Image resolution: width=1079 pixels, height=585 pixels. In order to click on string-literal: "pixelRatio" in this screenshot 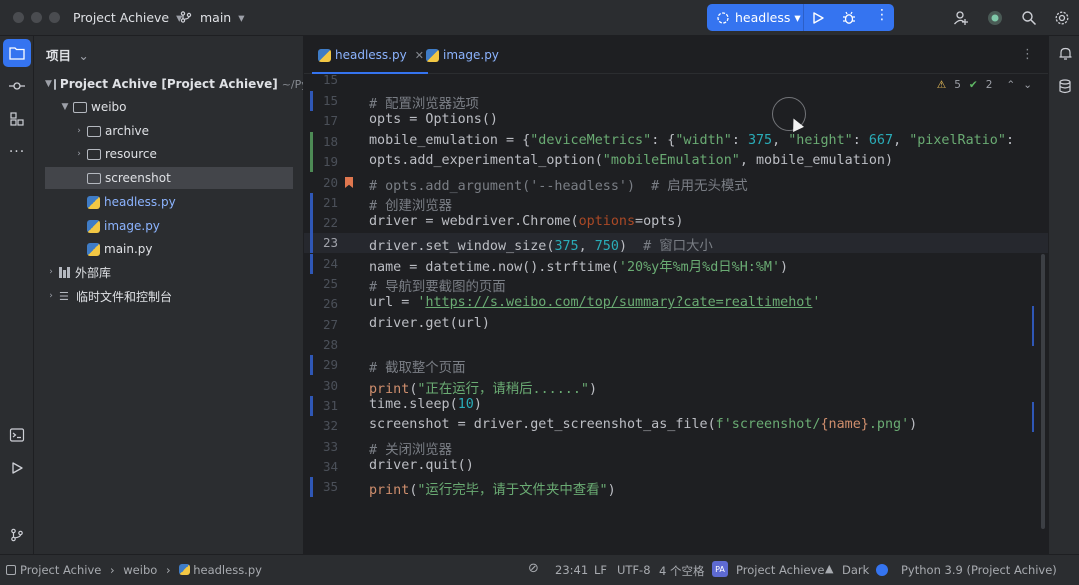, I will do `click(957, 140)`.